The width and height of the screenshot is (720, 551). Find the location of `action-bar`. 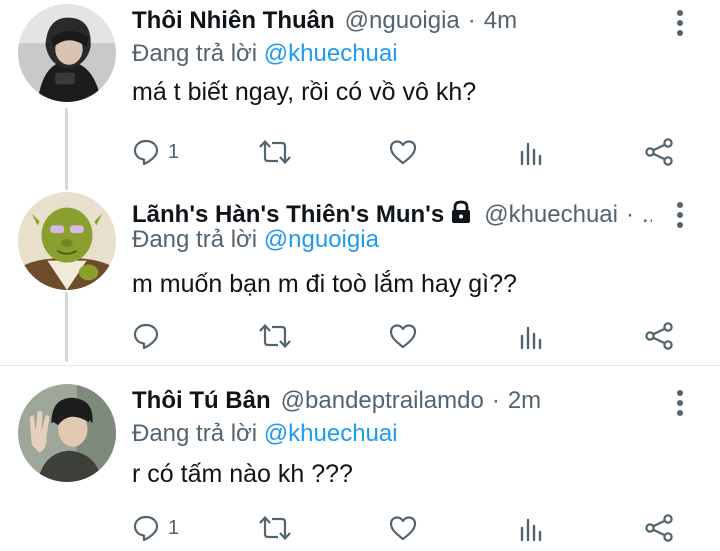

action-bar is located at coordinates (412, 336).